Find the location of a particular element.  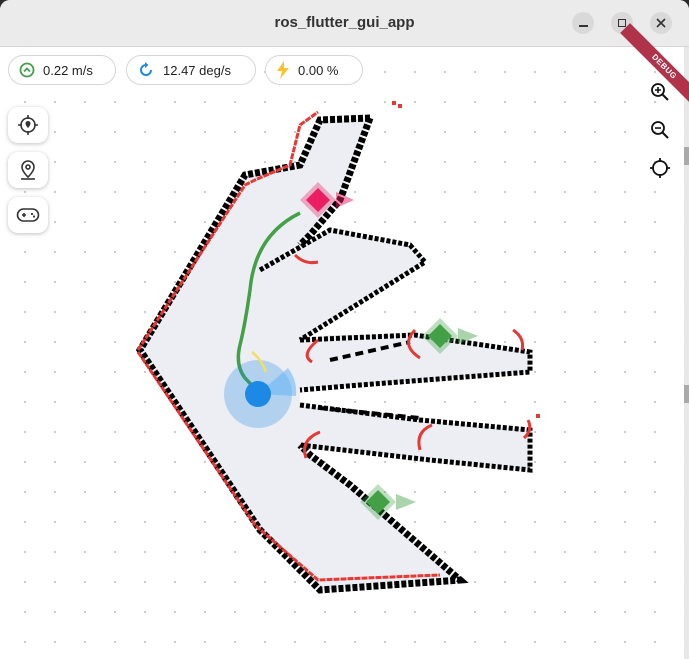

zoom-in-icon is located at coordinates (660, 92).